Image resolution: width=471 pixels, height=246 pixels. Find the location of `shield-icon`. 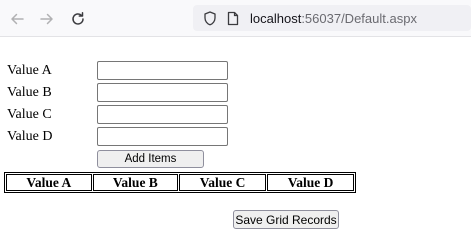

shield-icon is located at coordinates (210, 18).